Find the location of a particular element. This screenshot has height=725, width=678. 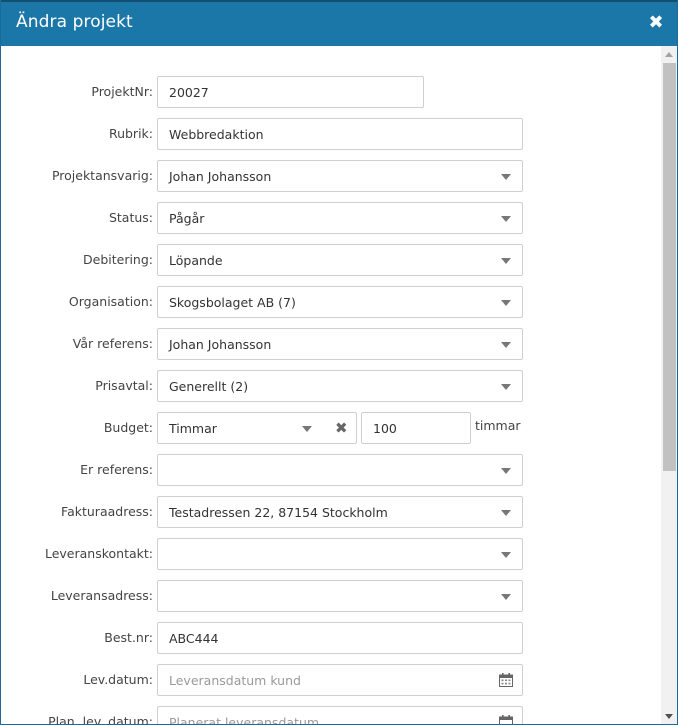

row-var-referens: Vår referens: Johan Johansson is located at coordinates (331, 344).